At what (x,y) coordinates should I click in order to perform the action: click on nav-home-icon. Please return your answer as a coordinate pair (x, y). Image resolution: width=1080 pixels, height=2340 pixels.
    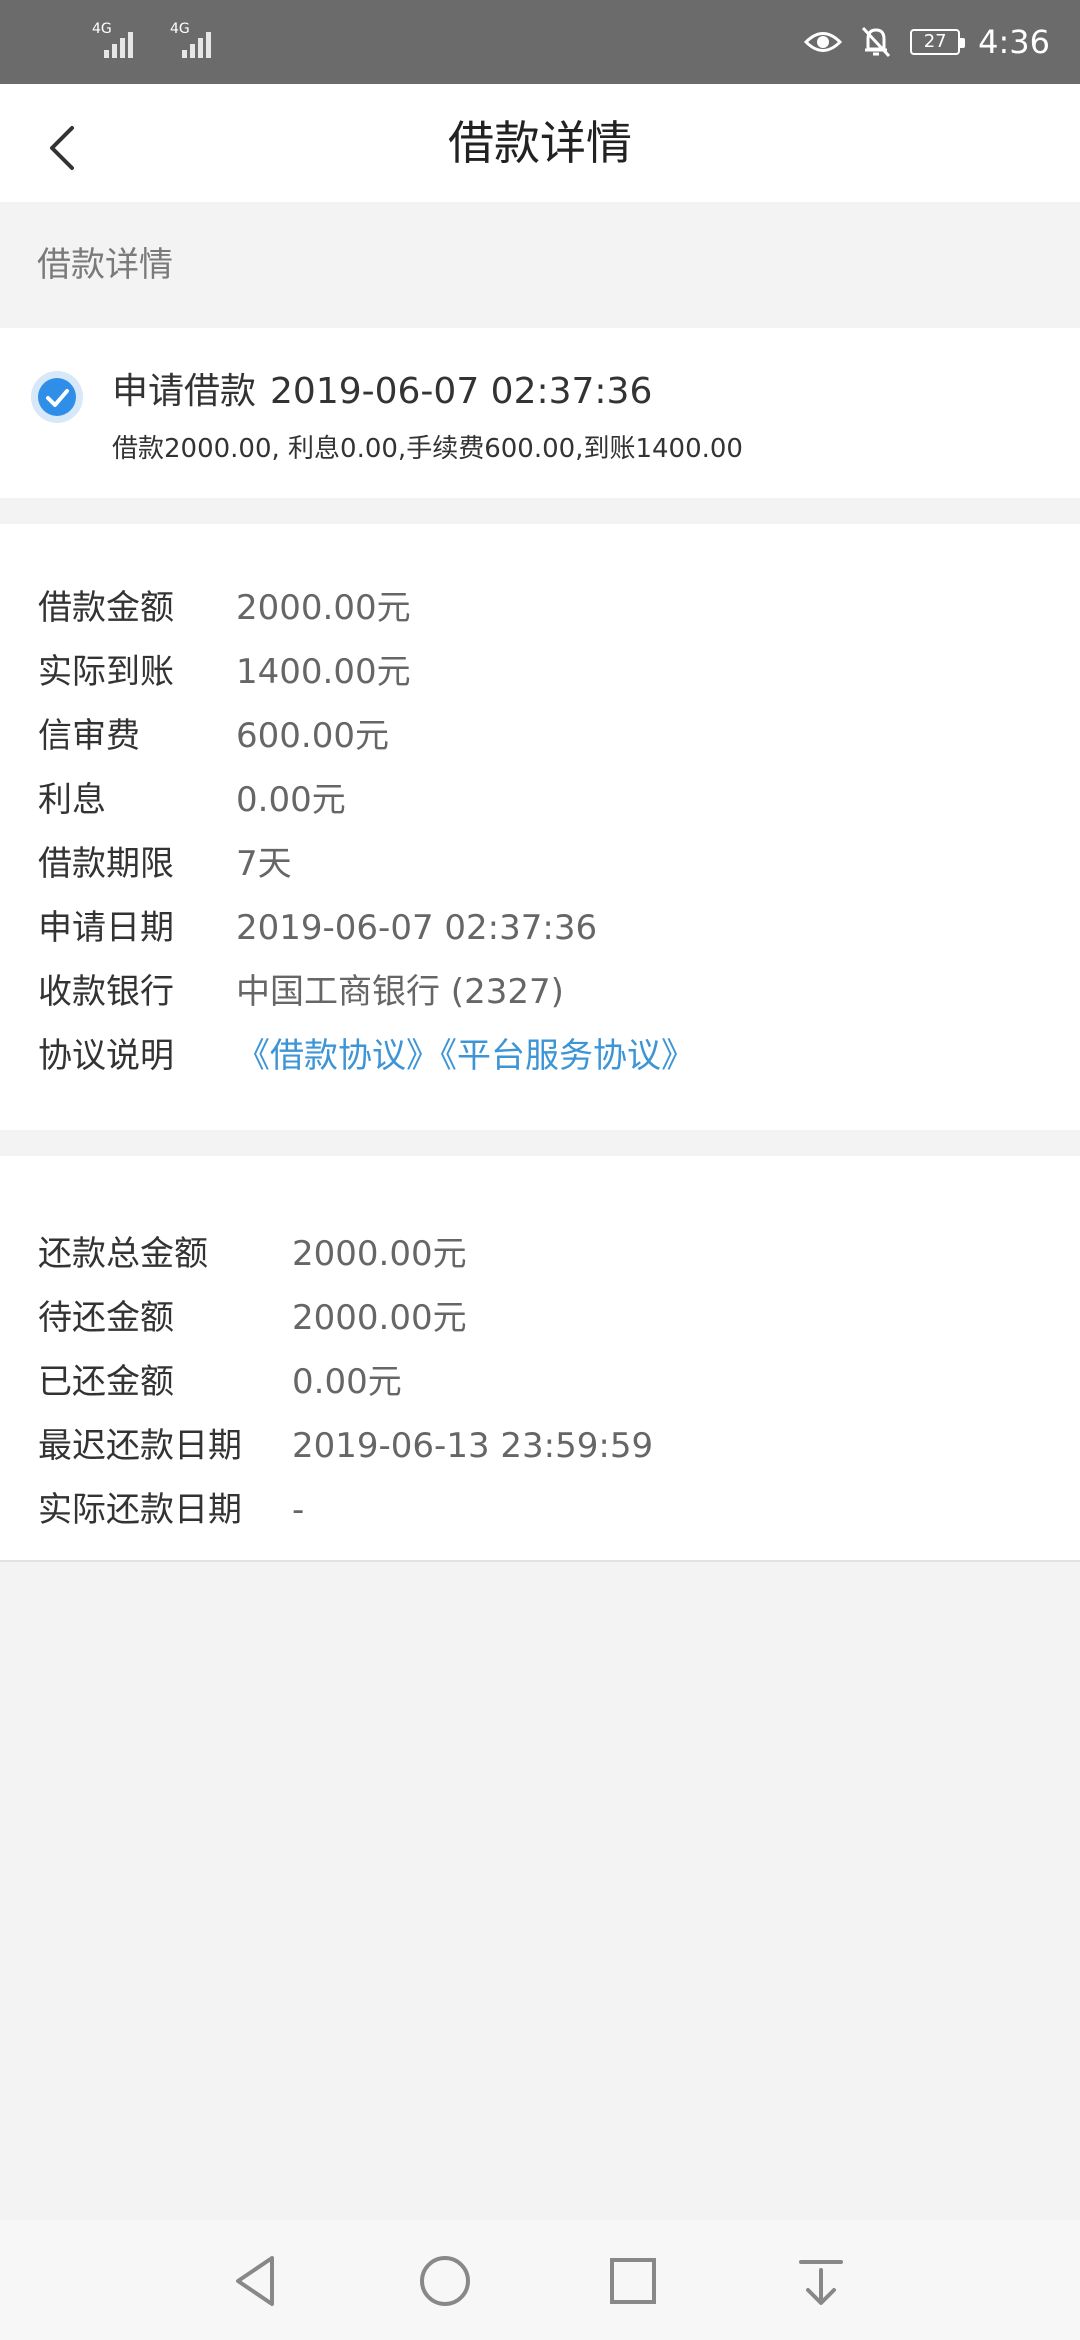
    Looking at the image, I should click on (445, 2281).